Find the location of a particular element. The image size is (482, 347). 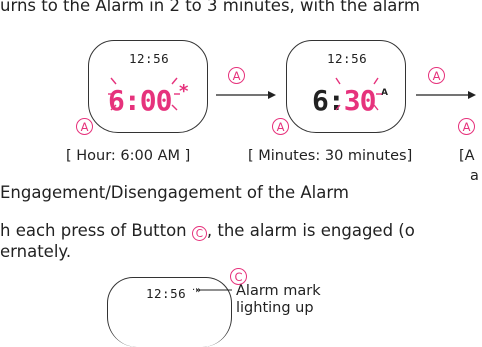

caption-cut-off-second-line: a is located at coordinates (474, 176).